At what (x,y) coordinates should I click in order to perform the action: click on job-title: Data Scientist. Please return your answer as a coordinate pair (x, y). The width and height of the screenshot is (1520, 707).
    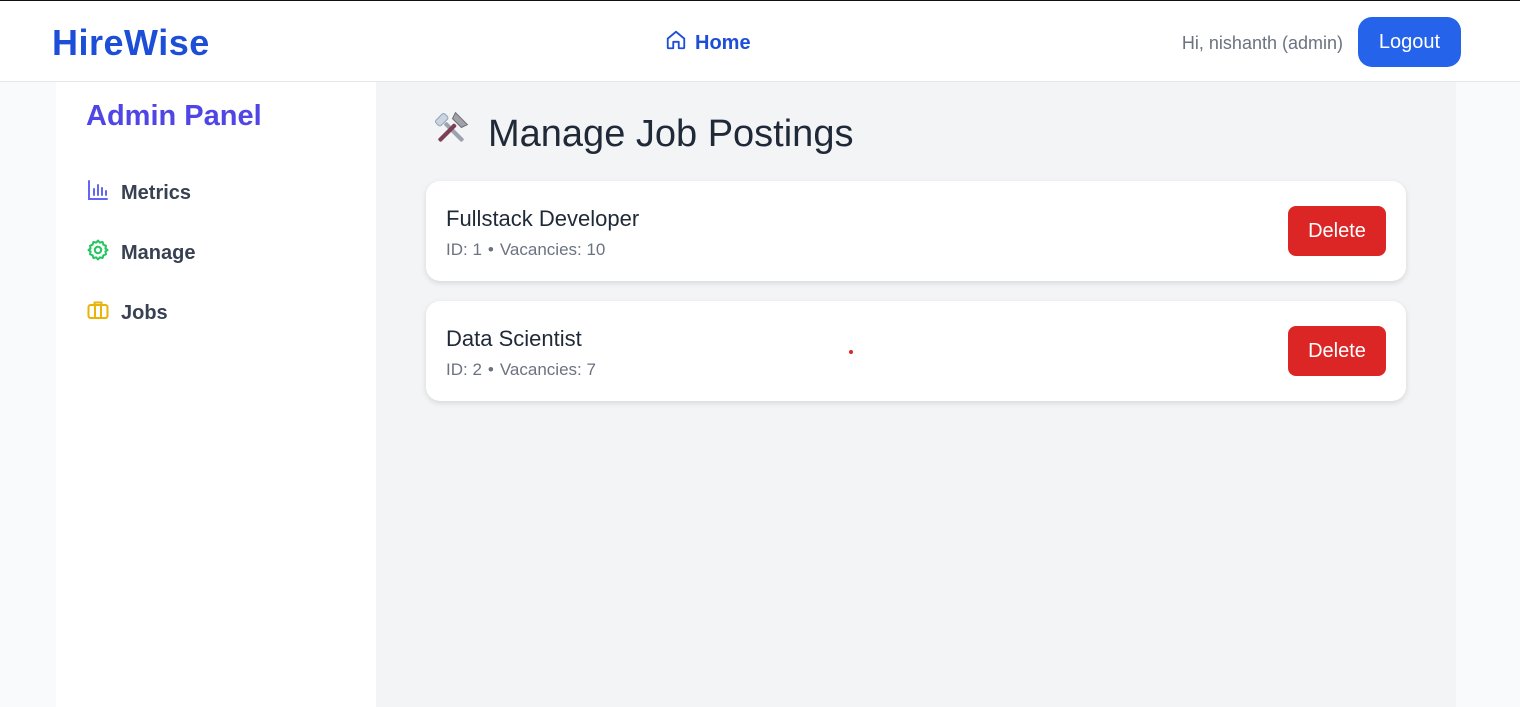
    Looking at the image, I should click on (514, 338).